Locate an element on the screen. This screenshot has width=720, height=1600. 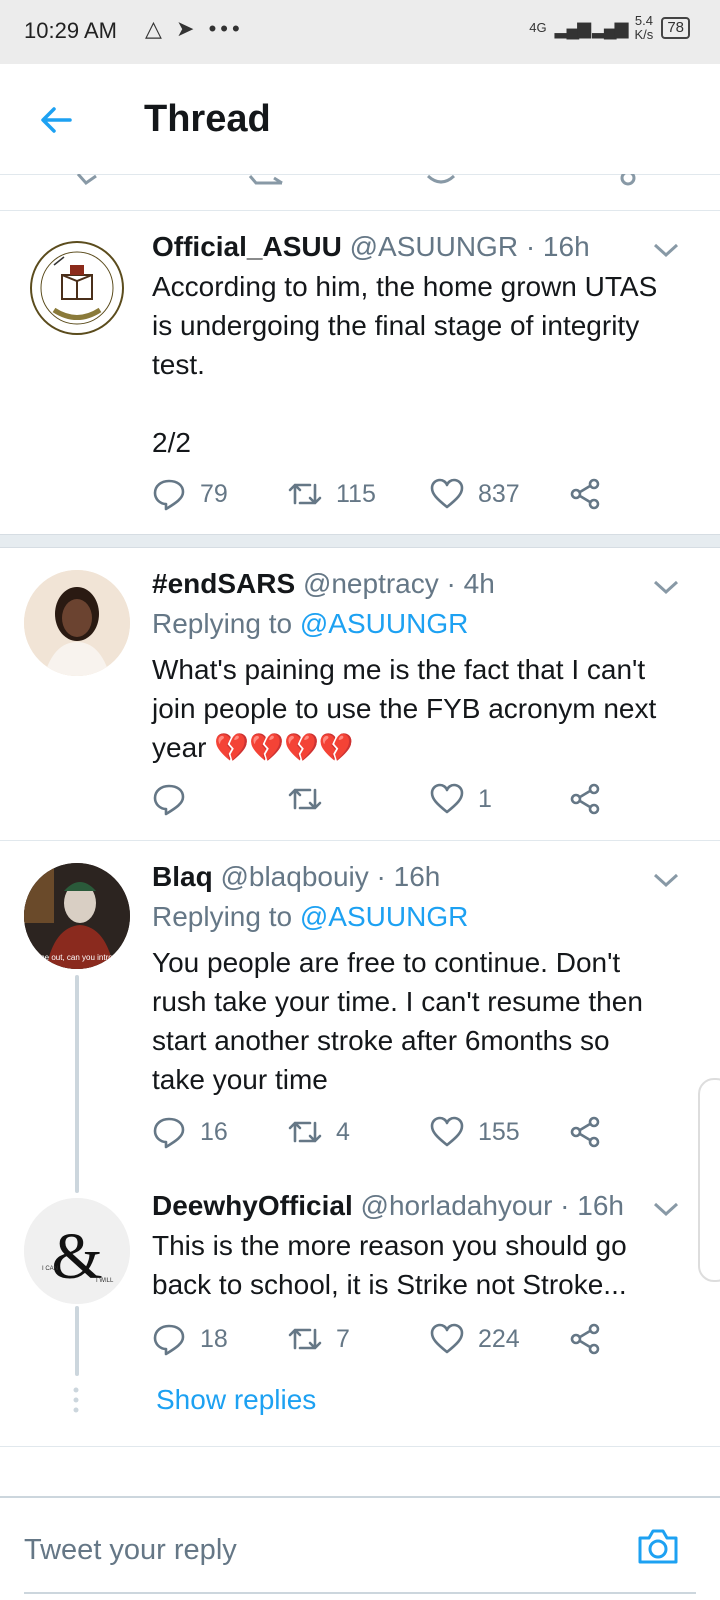
tweet-line: According to him, the home grown UTAS is located at coordinates (405, 286).